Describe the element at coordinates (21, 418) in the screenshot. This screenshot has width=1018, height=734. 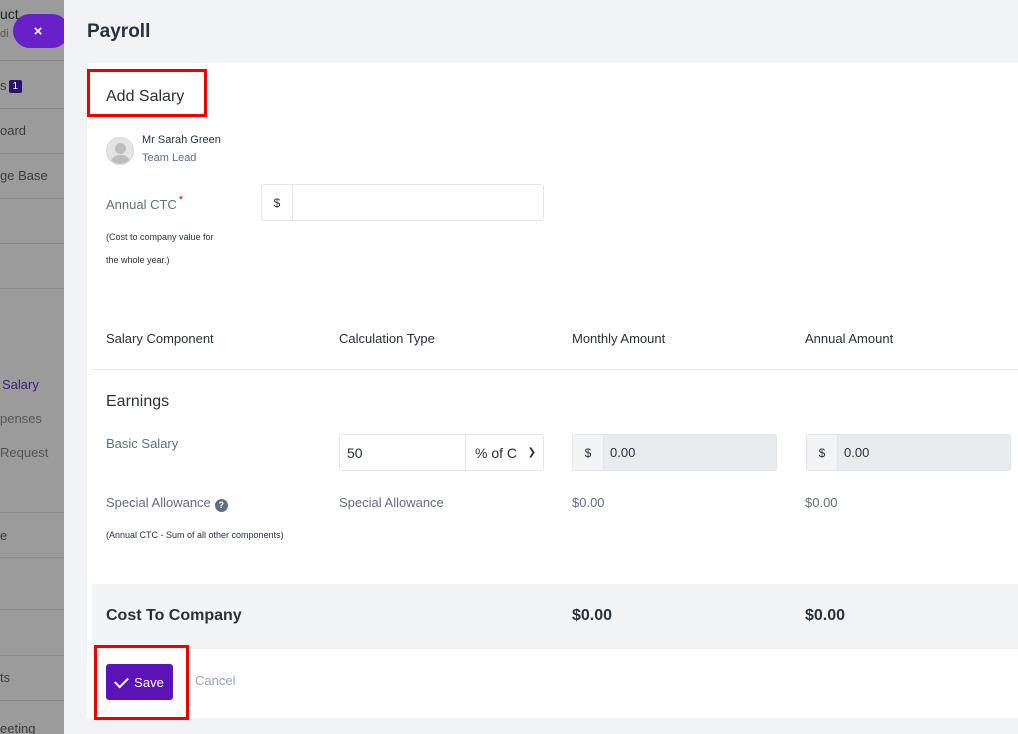
I see `sidebar-item-expenses: penses` at that location.